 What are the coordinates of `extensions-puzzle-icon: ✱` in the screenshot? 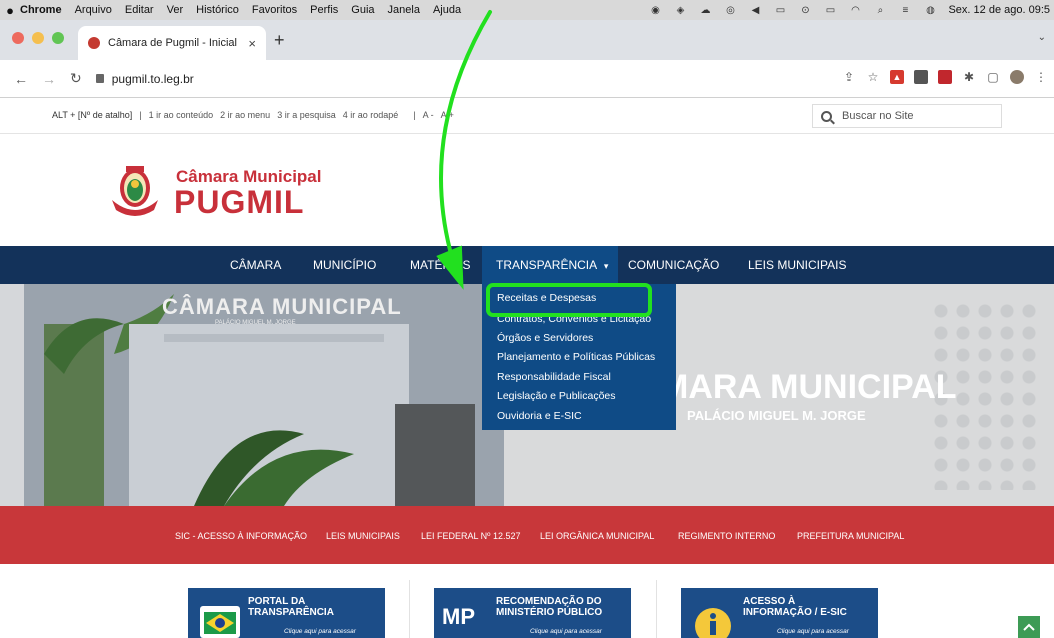 It's located at (969, 77).